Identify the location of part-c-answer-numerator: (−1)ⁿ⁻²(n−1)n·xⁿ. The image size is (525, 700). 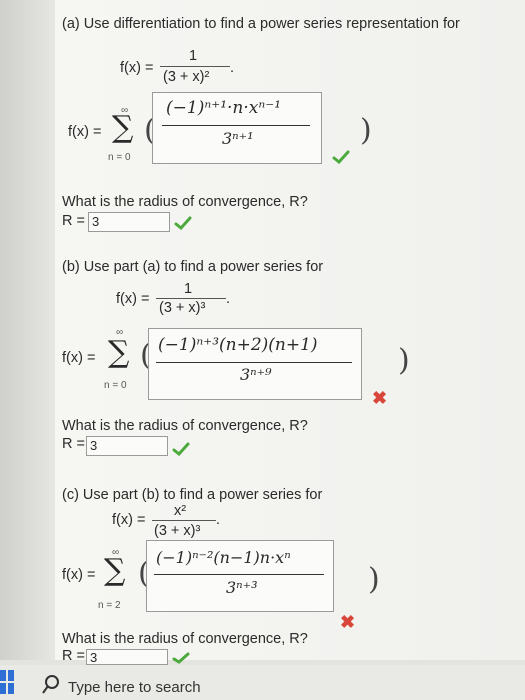
(223, 557).